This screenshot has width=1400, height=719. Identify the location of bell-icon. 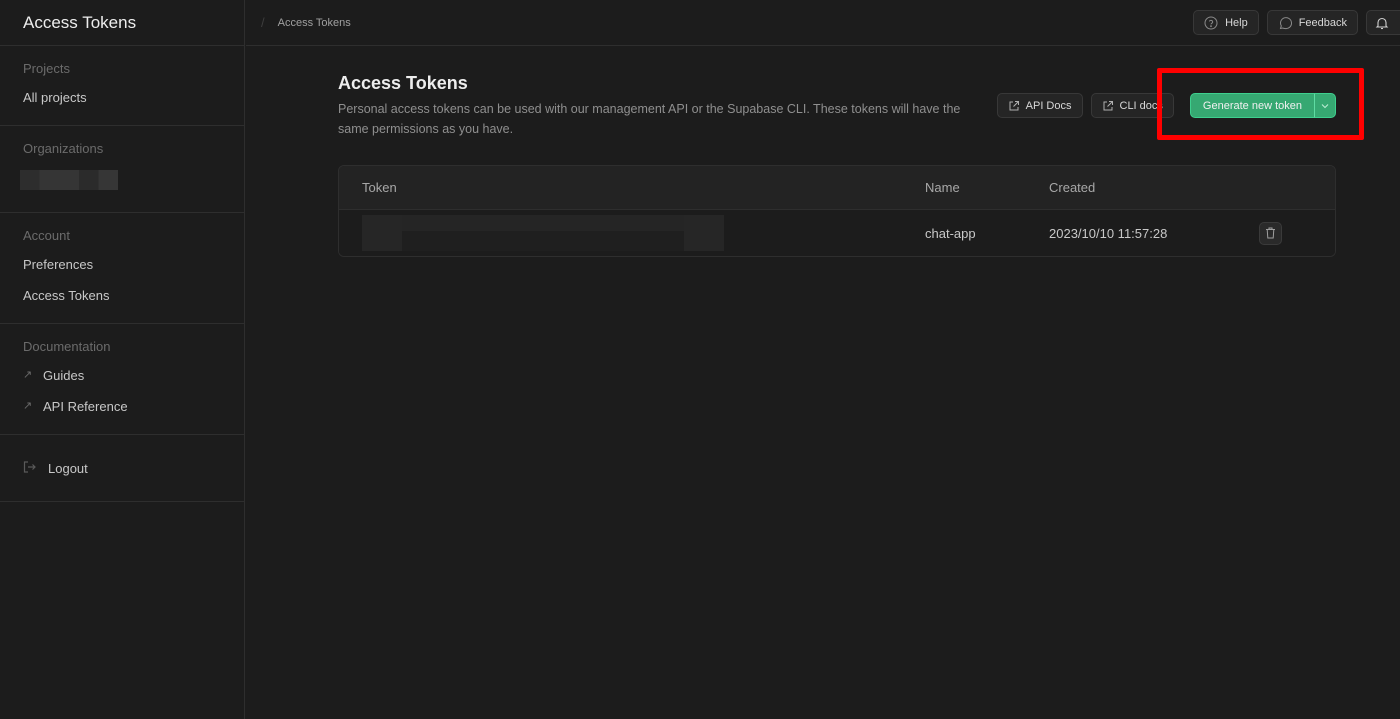
(1382, 23).